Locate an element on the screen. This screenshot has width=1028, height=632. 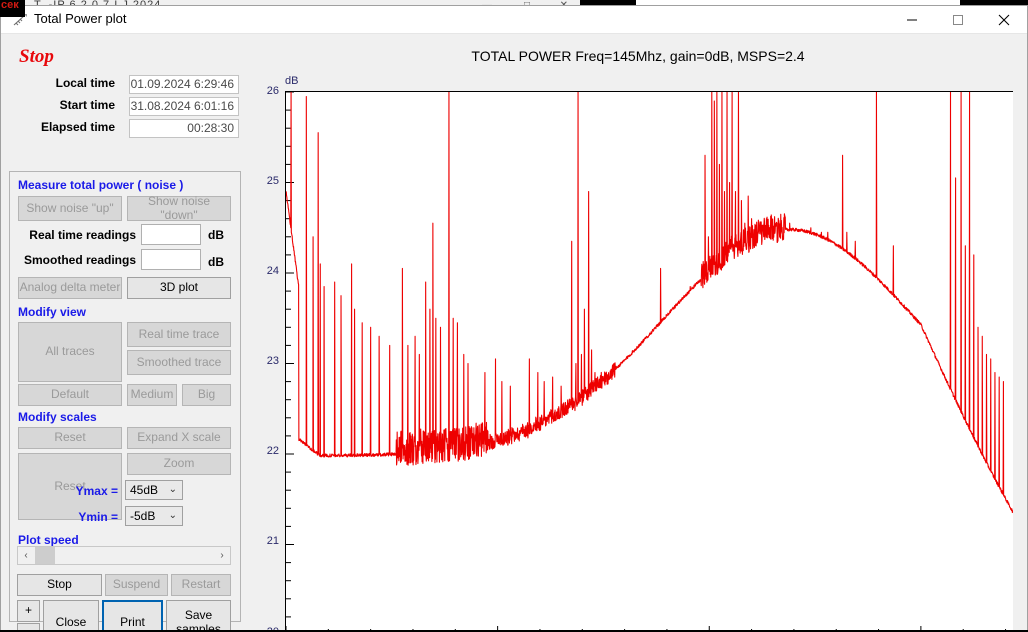
elapsed-time-row: Elapsed time 00:28:30 is located at coordinates (129, 128).